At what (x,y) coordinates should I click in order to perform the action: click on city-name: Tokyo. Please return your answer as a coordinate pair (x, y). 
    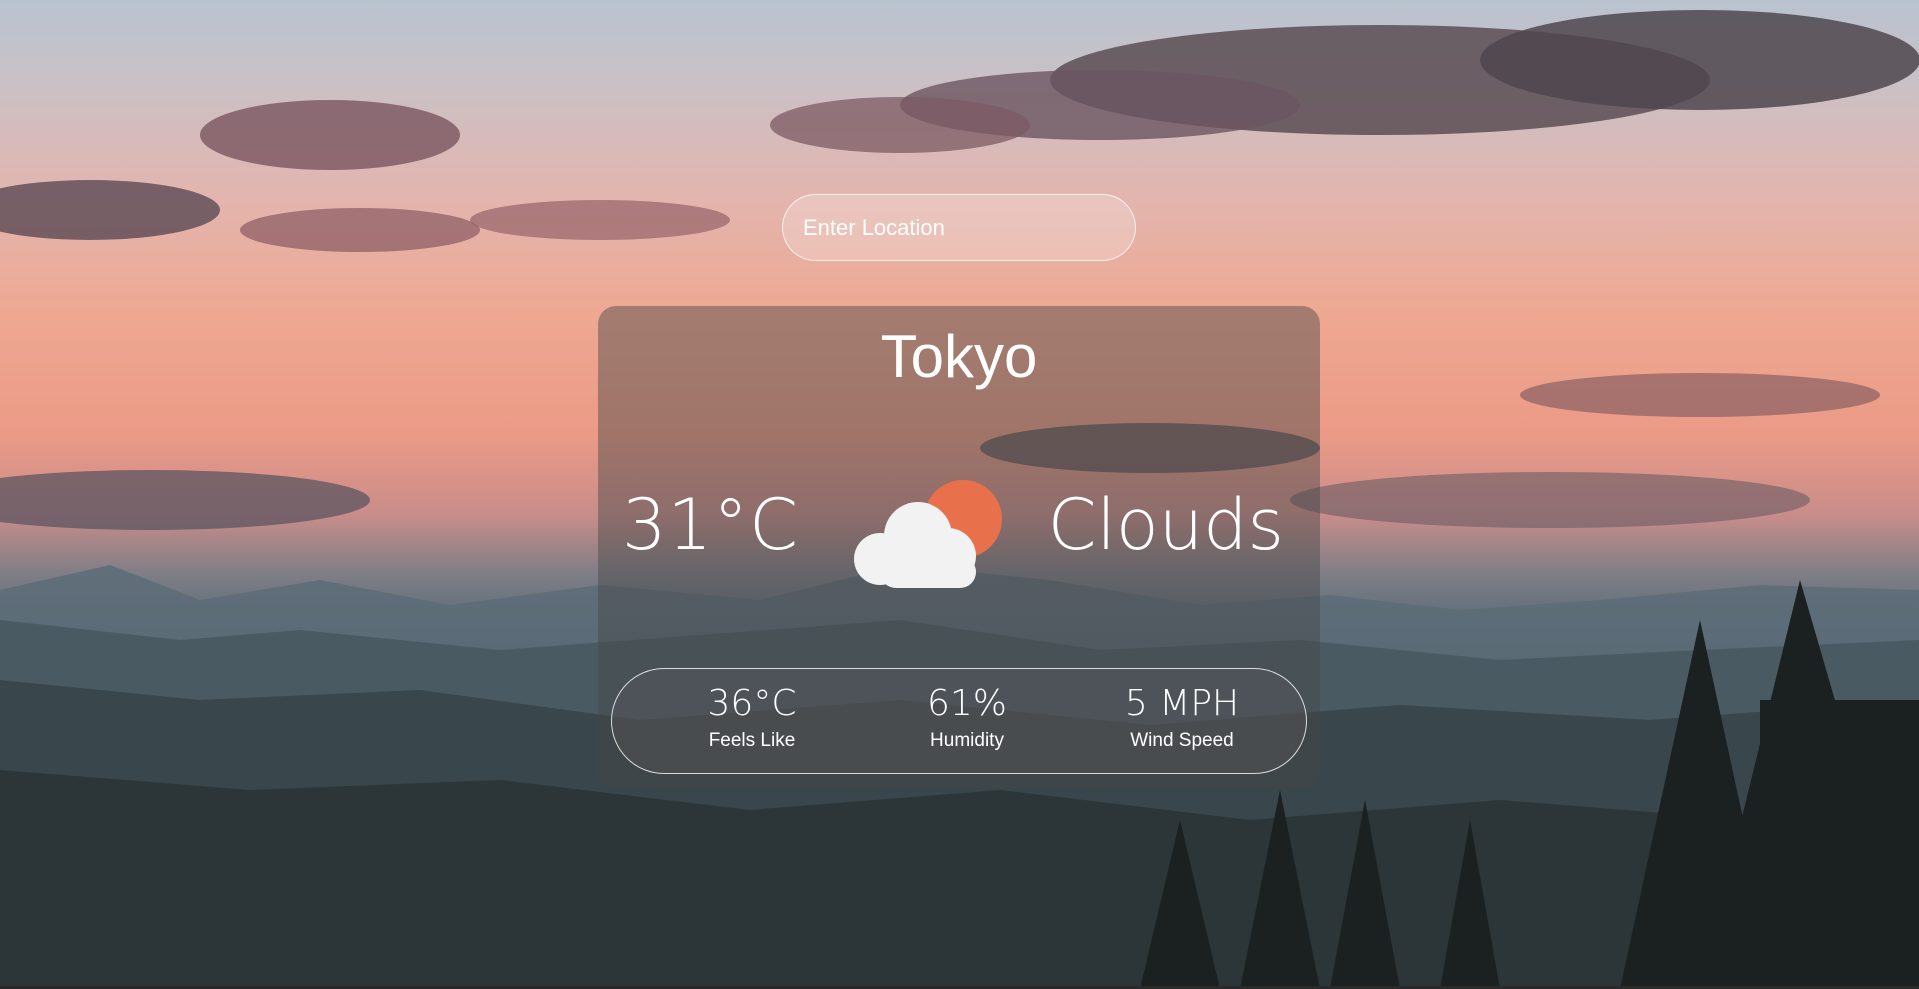
    Looking at the image, I should click on (959, 356).